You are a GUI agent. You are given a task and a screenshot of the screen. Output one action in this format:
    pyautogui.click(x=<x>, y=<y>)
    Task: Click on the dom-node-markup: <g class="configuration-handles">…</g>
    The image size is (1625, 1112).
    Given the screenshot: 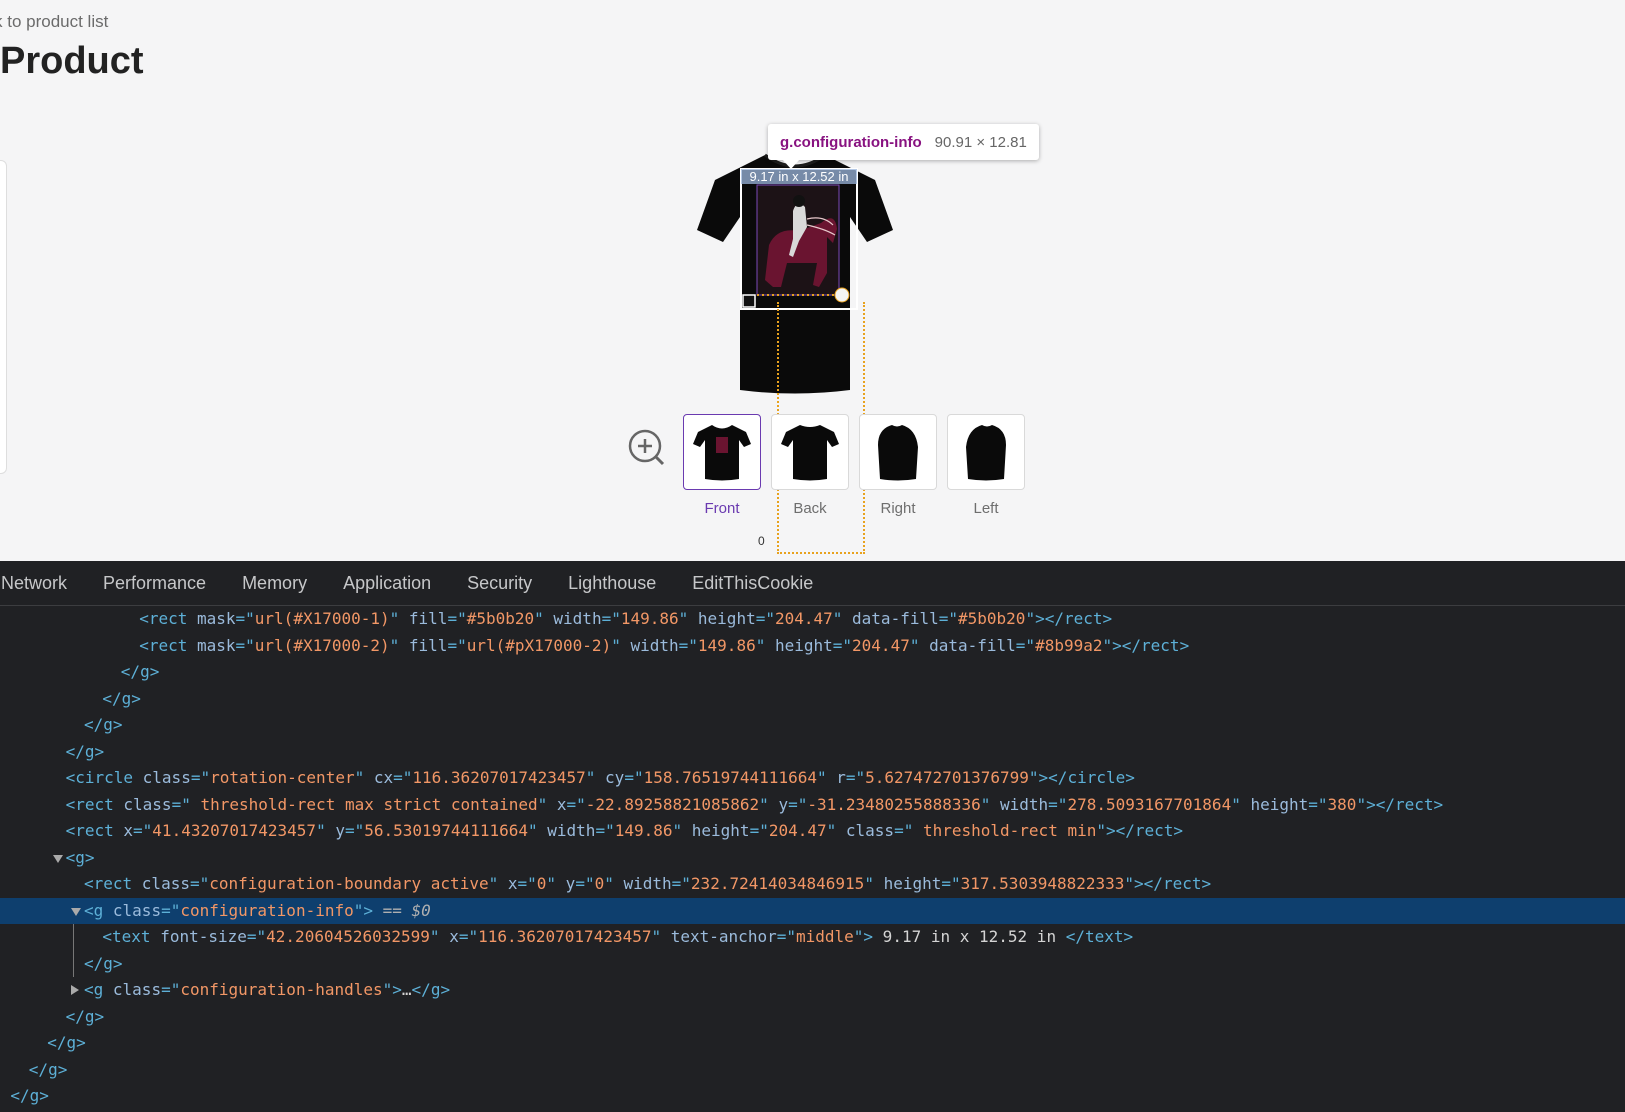 What is the action you would take?
    pyautogui.click(x=267, y=990)
    